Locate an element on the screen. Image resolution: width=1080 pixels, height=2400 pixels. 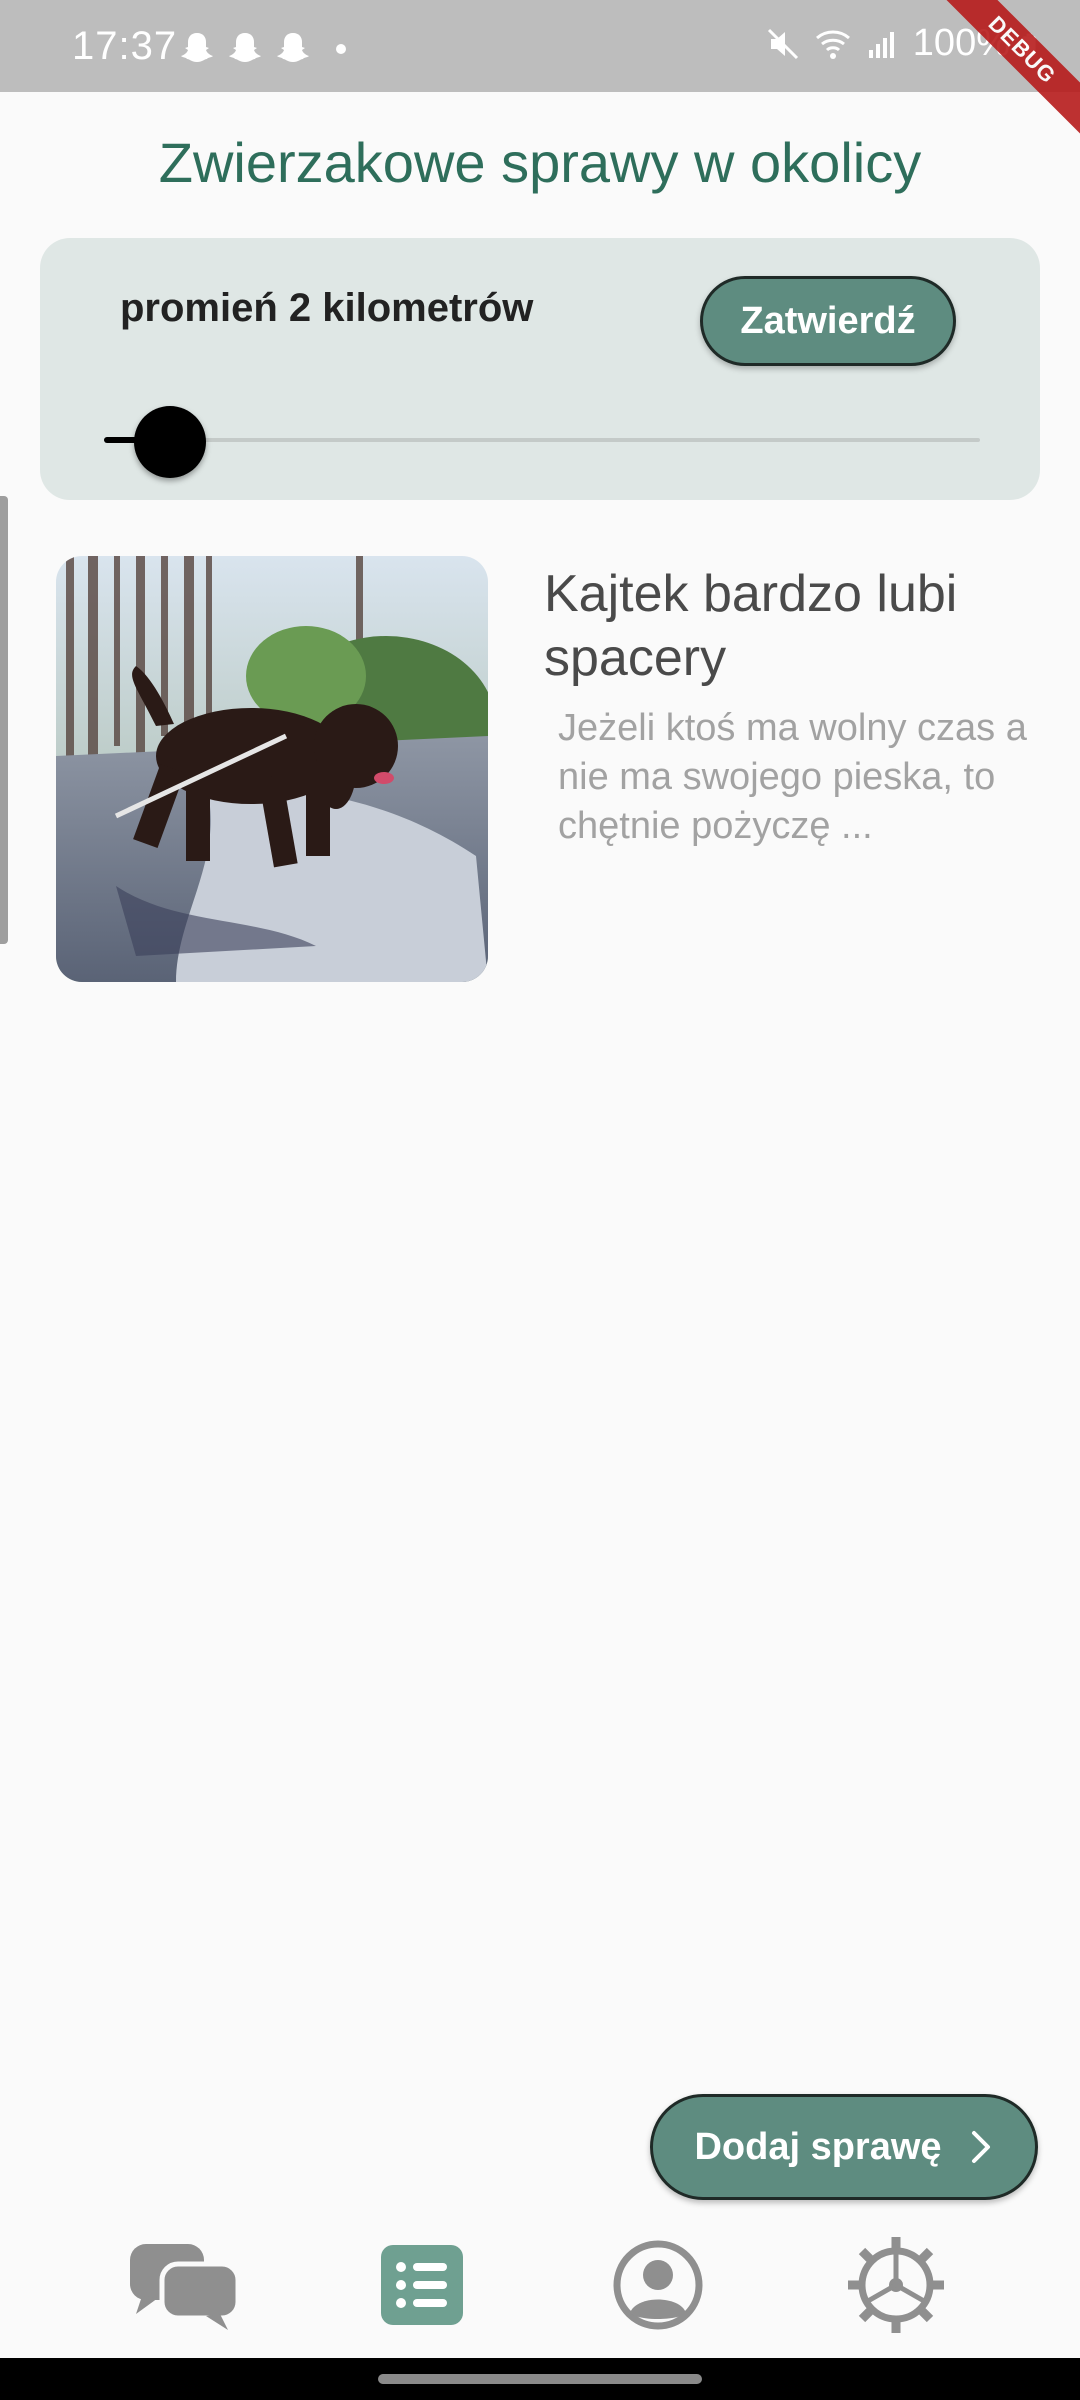
home-gesture-handle is located at coordinates (540, 2379).